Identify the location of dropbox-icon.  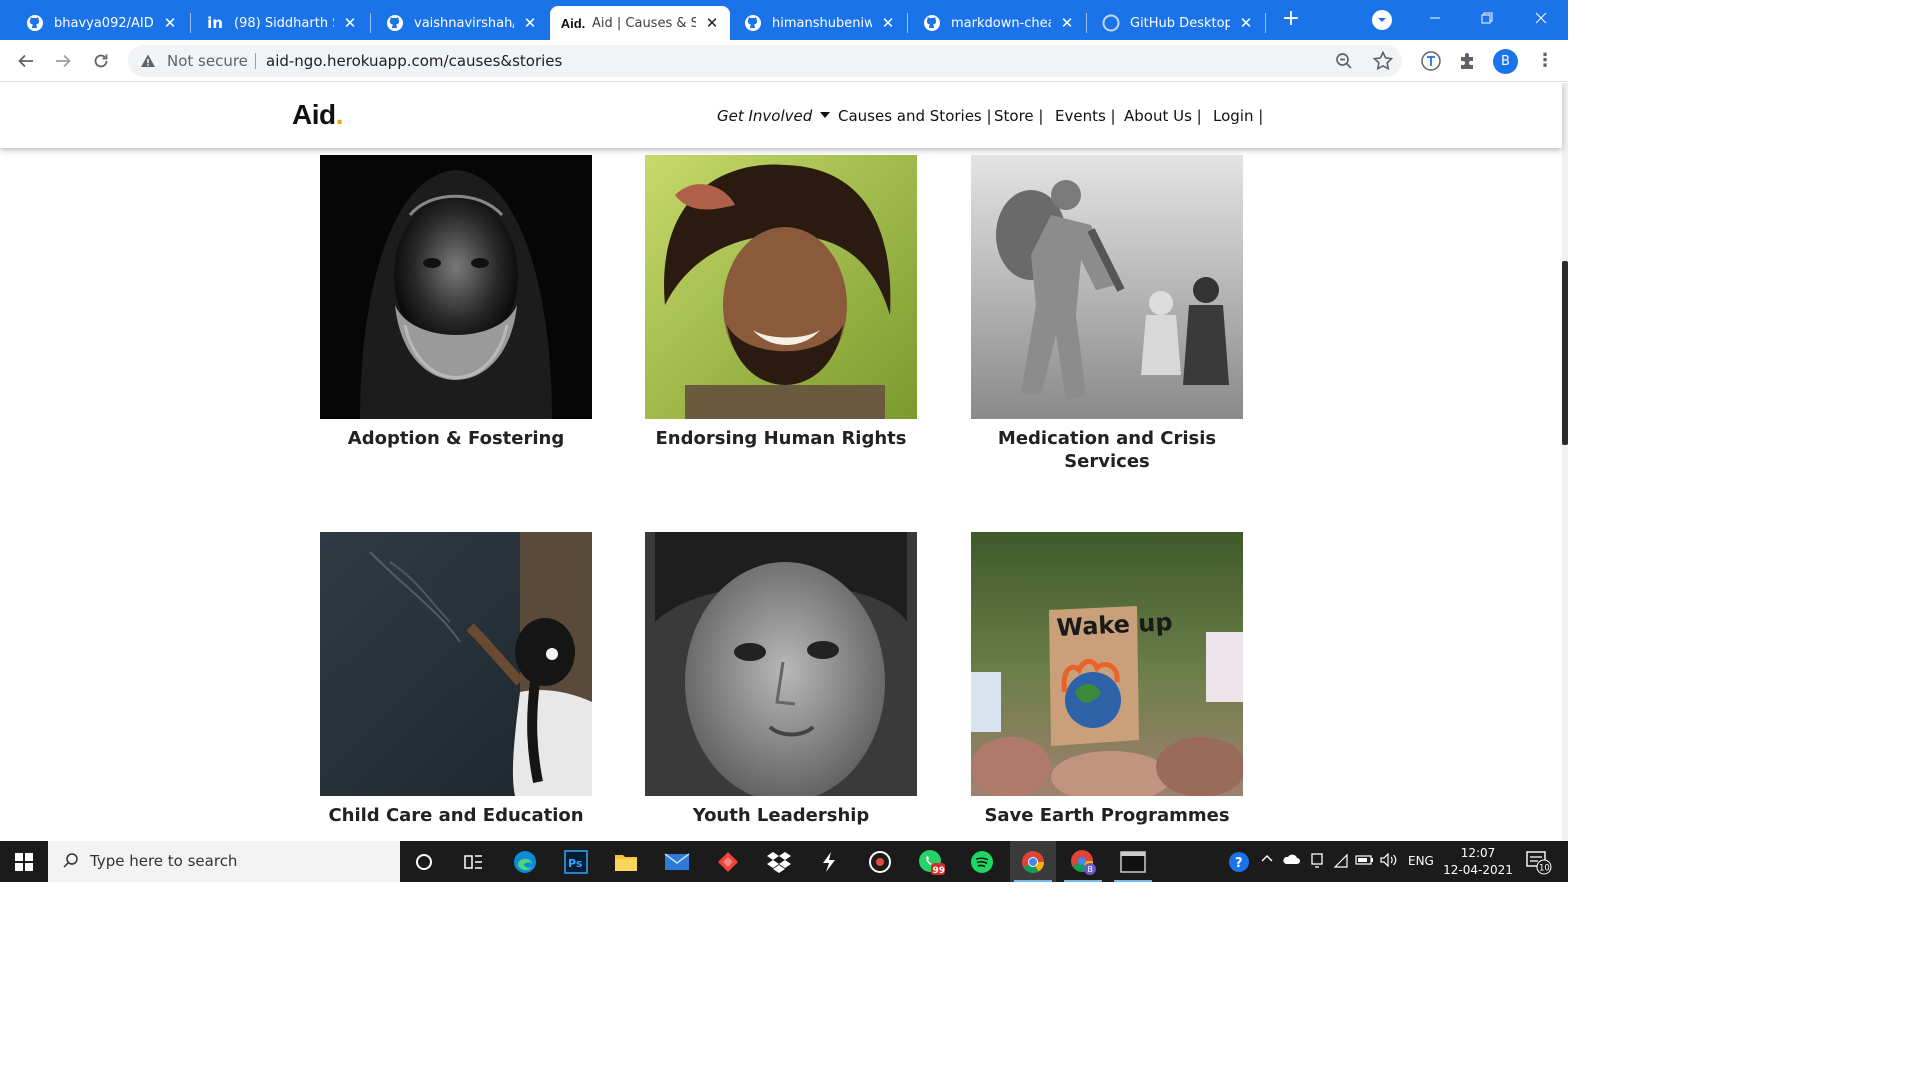
(779, 861).